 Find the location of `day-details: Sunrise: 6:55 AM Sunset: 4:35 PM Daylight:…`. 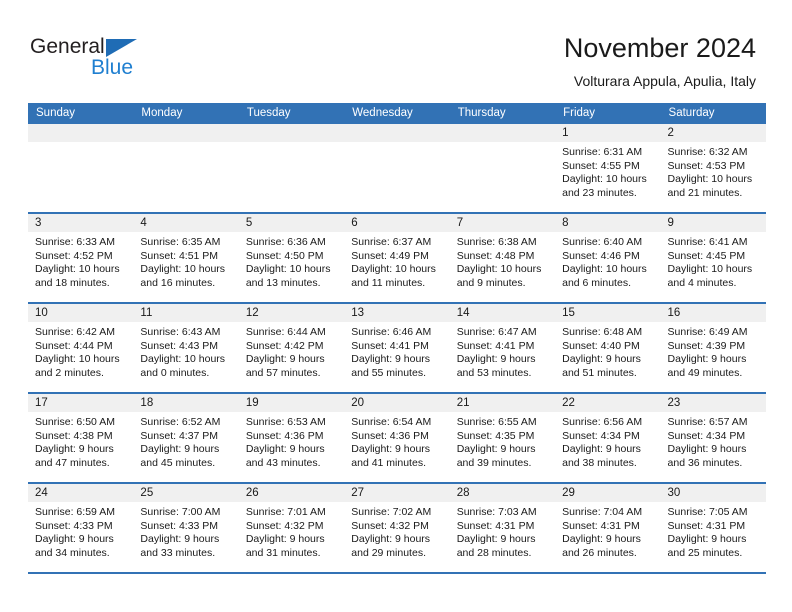

day-details: Sunrise: 6:55 AM Sunset: 4:35 PM Daylight:… is located at coordinates (502, 441).